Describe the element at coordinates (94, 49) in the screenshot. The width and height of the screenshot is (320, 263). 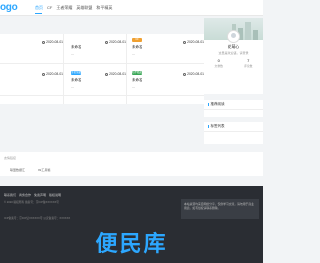
I see `article-card: 2020-08-01 未命名 —` at that location.